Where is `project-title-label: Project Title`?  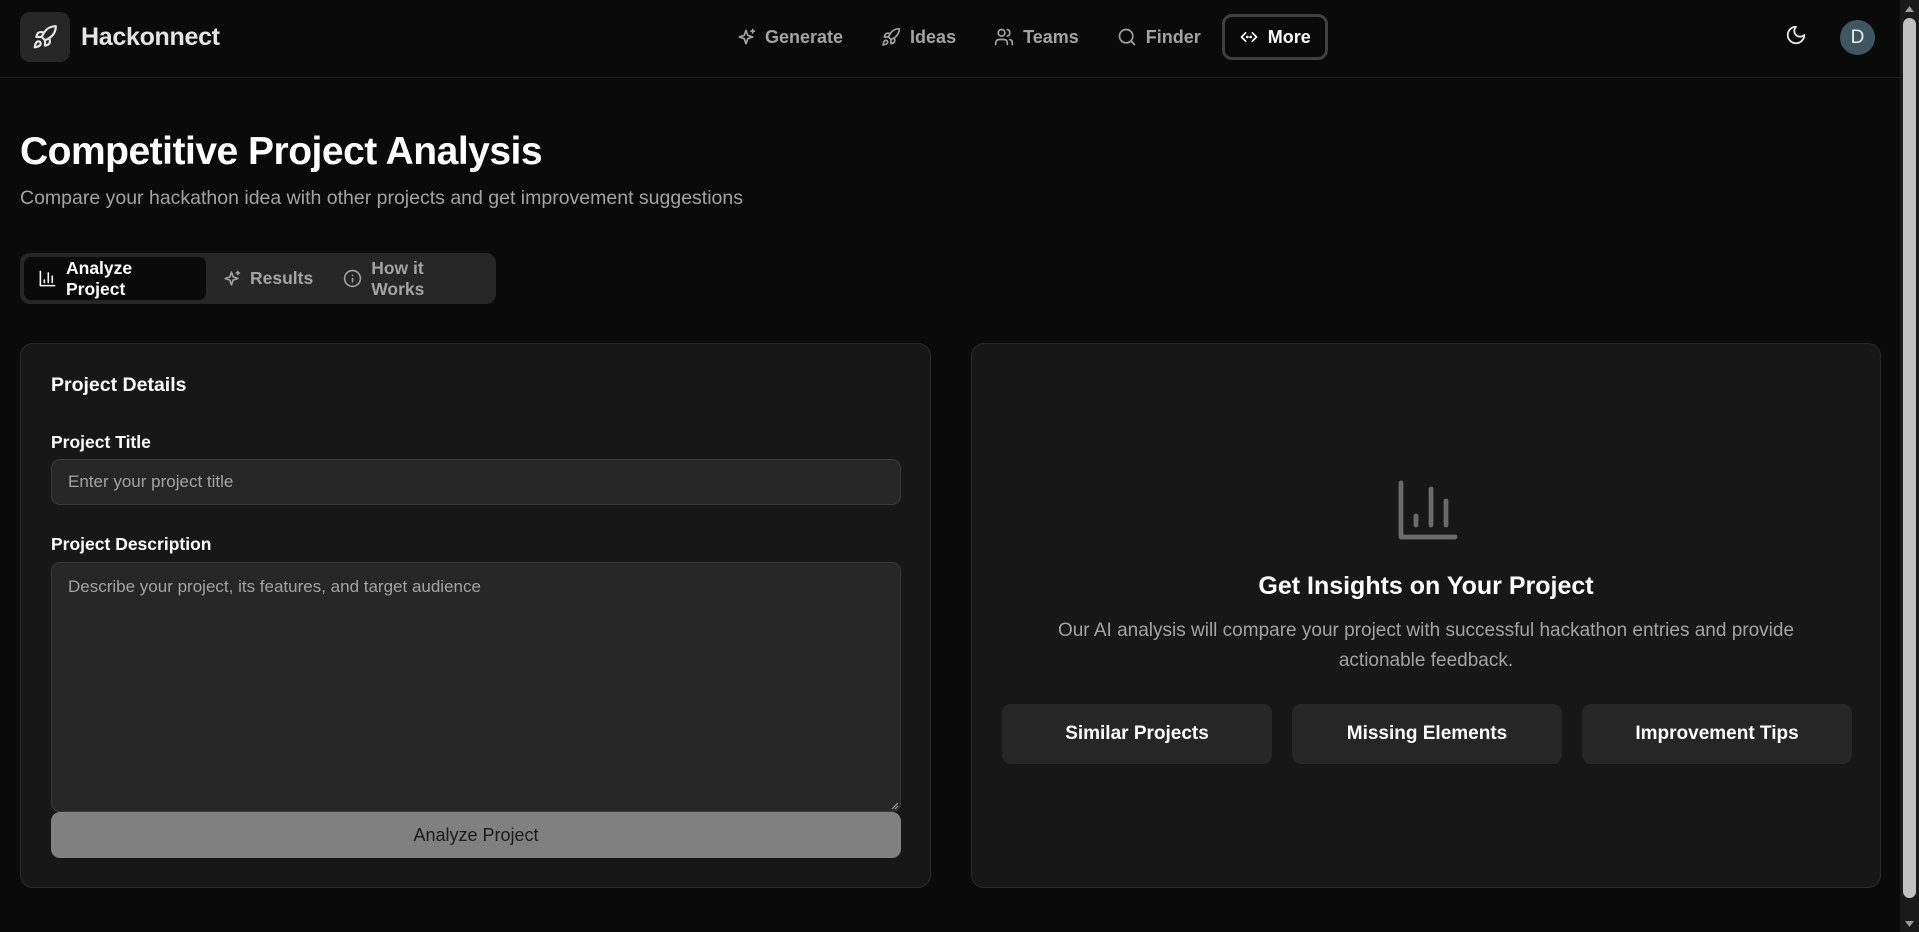
project-title-label: Project Title is located at coordinates (101, 442).